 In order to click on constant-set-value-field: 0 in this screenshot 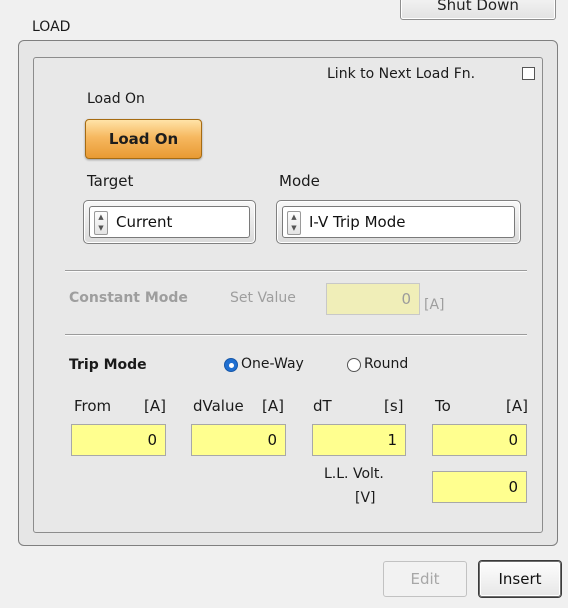, I will do `click(373, 299)`.